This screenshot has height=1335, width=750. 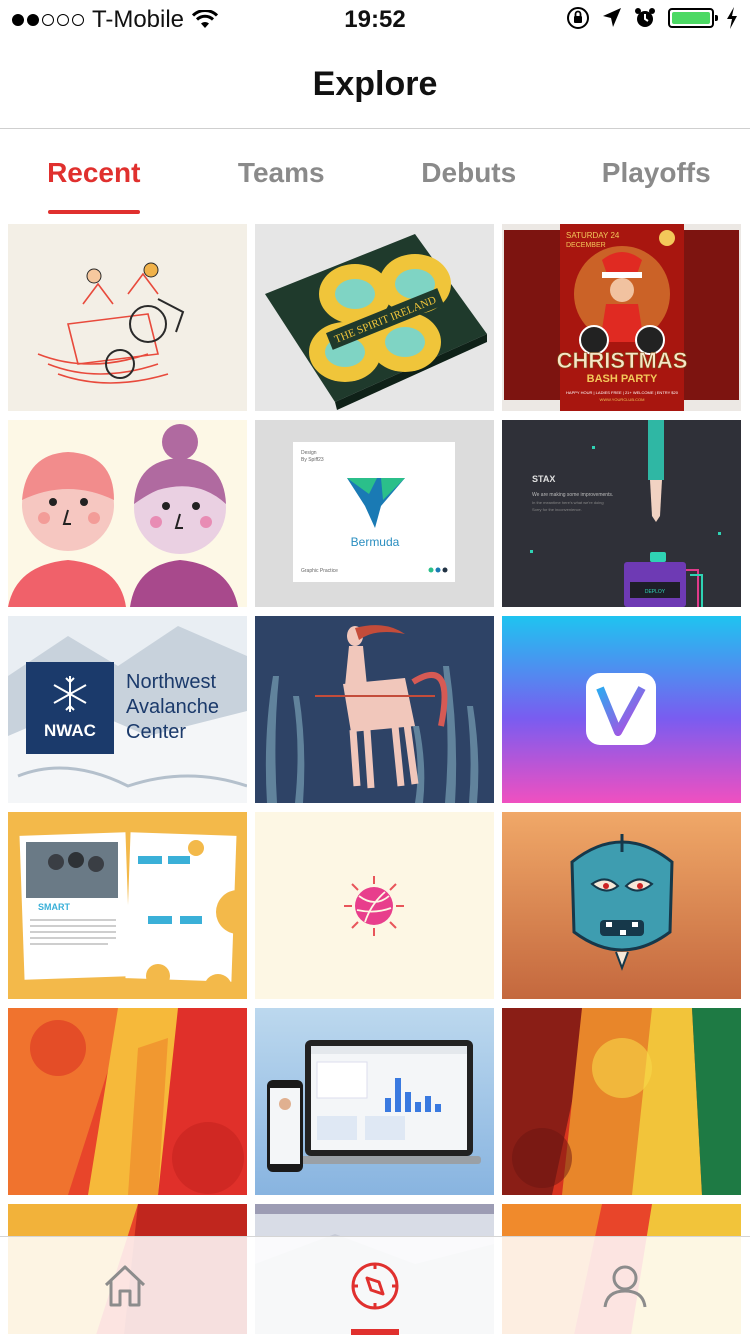 What do you see at coordinates (656, 173) in the screenshot?
I see `tab-playoffs: Playoffs` at bounding box center [656, 173].